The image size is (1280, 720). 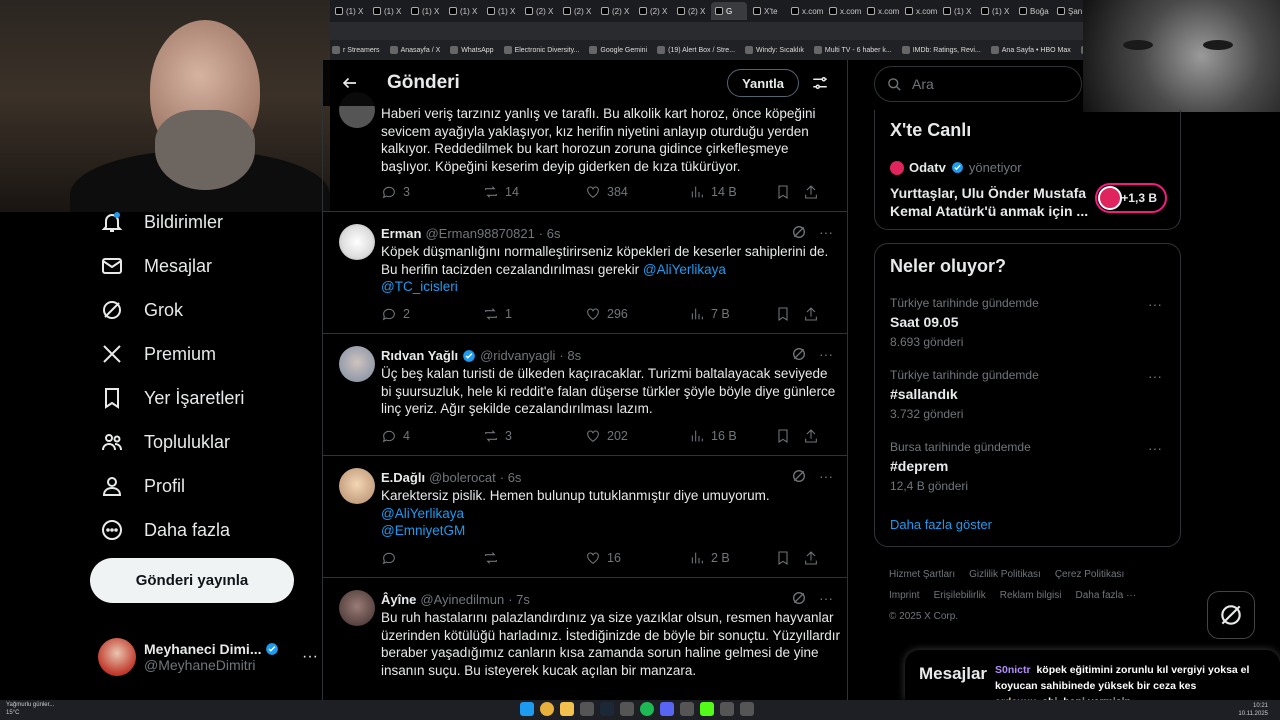 I want to click on steam-icon, so click(x=607, y=709).